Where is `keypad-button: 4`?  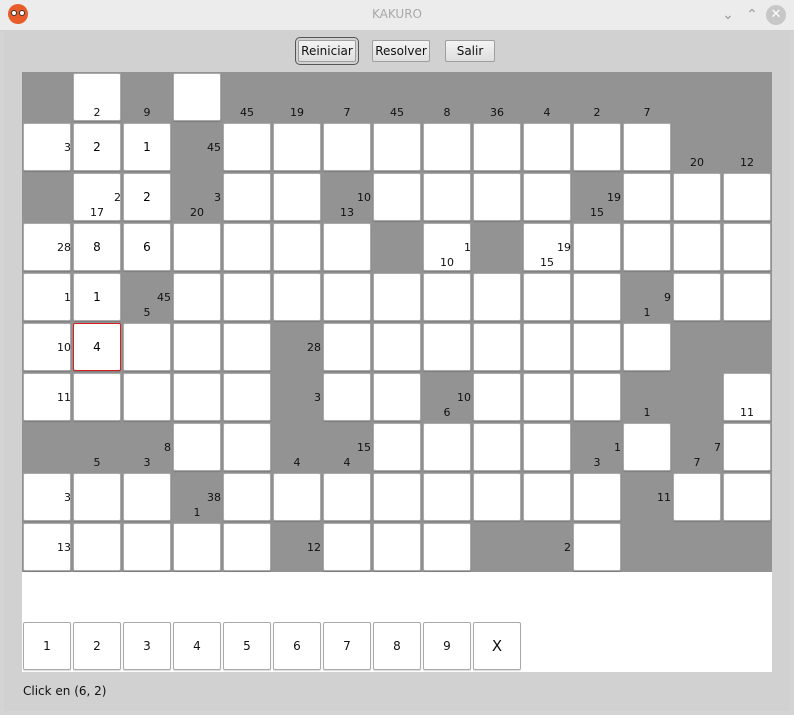
keypad-button: 4 is located at coordinates (197, 646).